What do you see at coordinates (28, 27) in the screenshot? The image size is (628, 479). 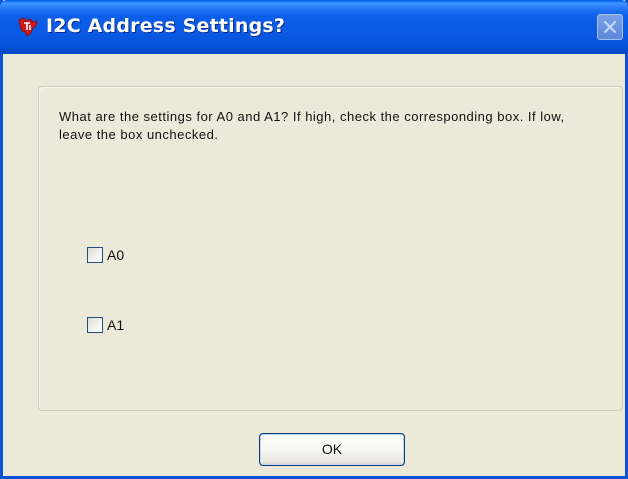 I see `ti-logo-icon` at bounding box center [28, 27].